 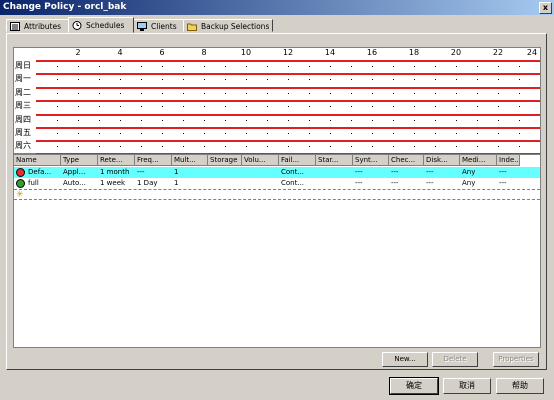 I want to click on tab-backup-selections-label: Backup Selections, so click(x=235, y=26).